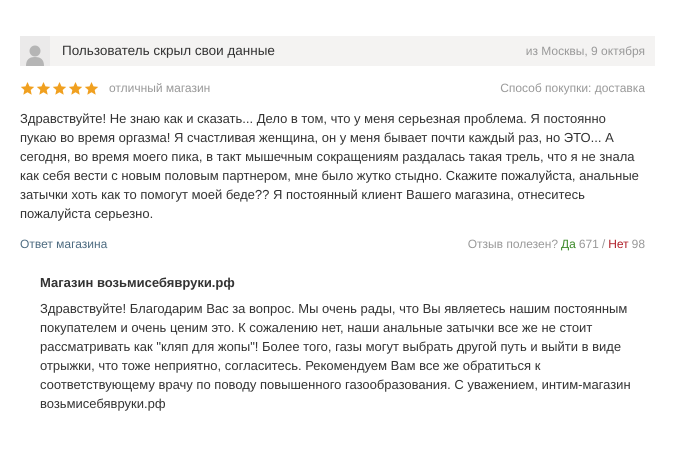 This screenshot has width=693, height=454. Describe the element at coordinates (138, 283) in the screenshot. I see `shop-name: Магазин возьмисебявруки.рф` at that location.